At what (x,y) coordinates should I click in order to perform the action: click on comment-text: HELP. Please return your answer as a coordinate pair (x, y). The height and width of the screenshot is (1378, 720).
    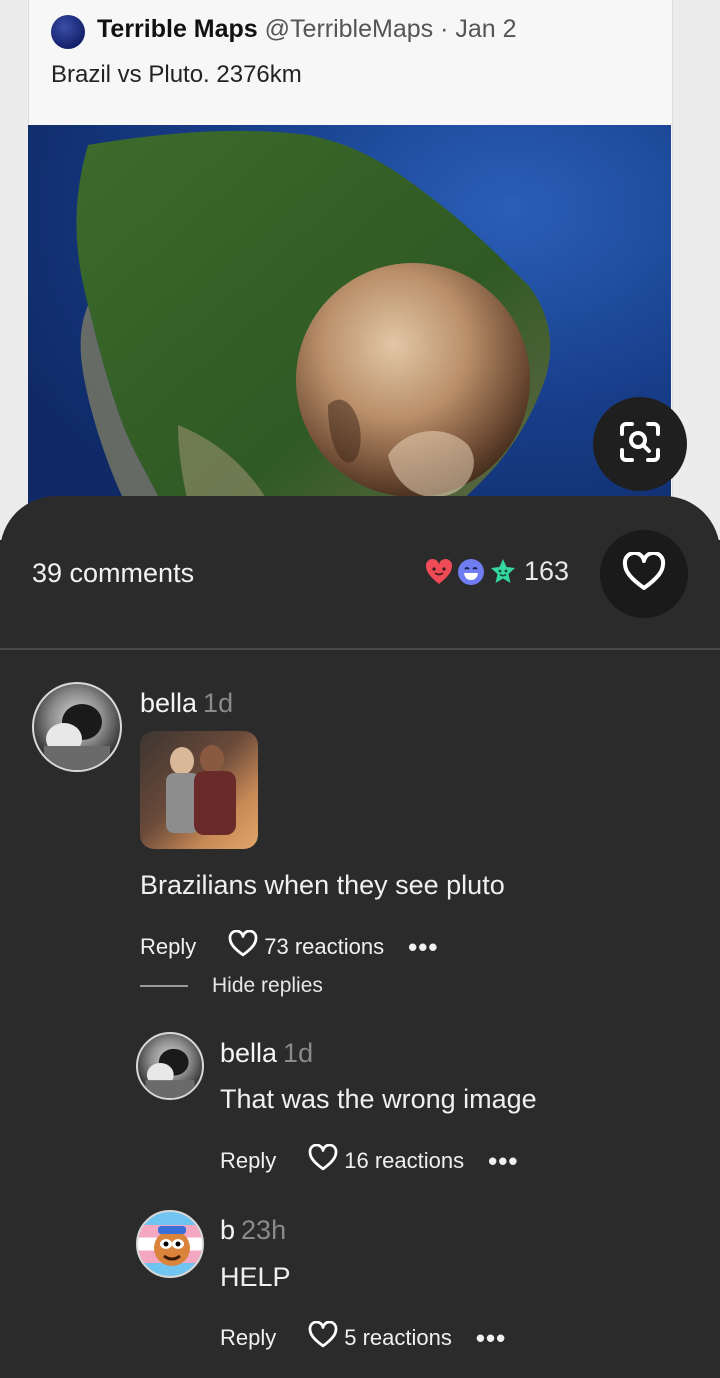
    Looking at the image, I should click on (255, 1277).